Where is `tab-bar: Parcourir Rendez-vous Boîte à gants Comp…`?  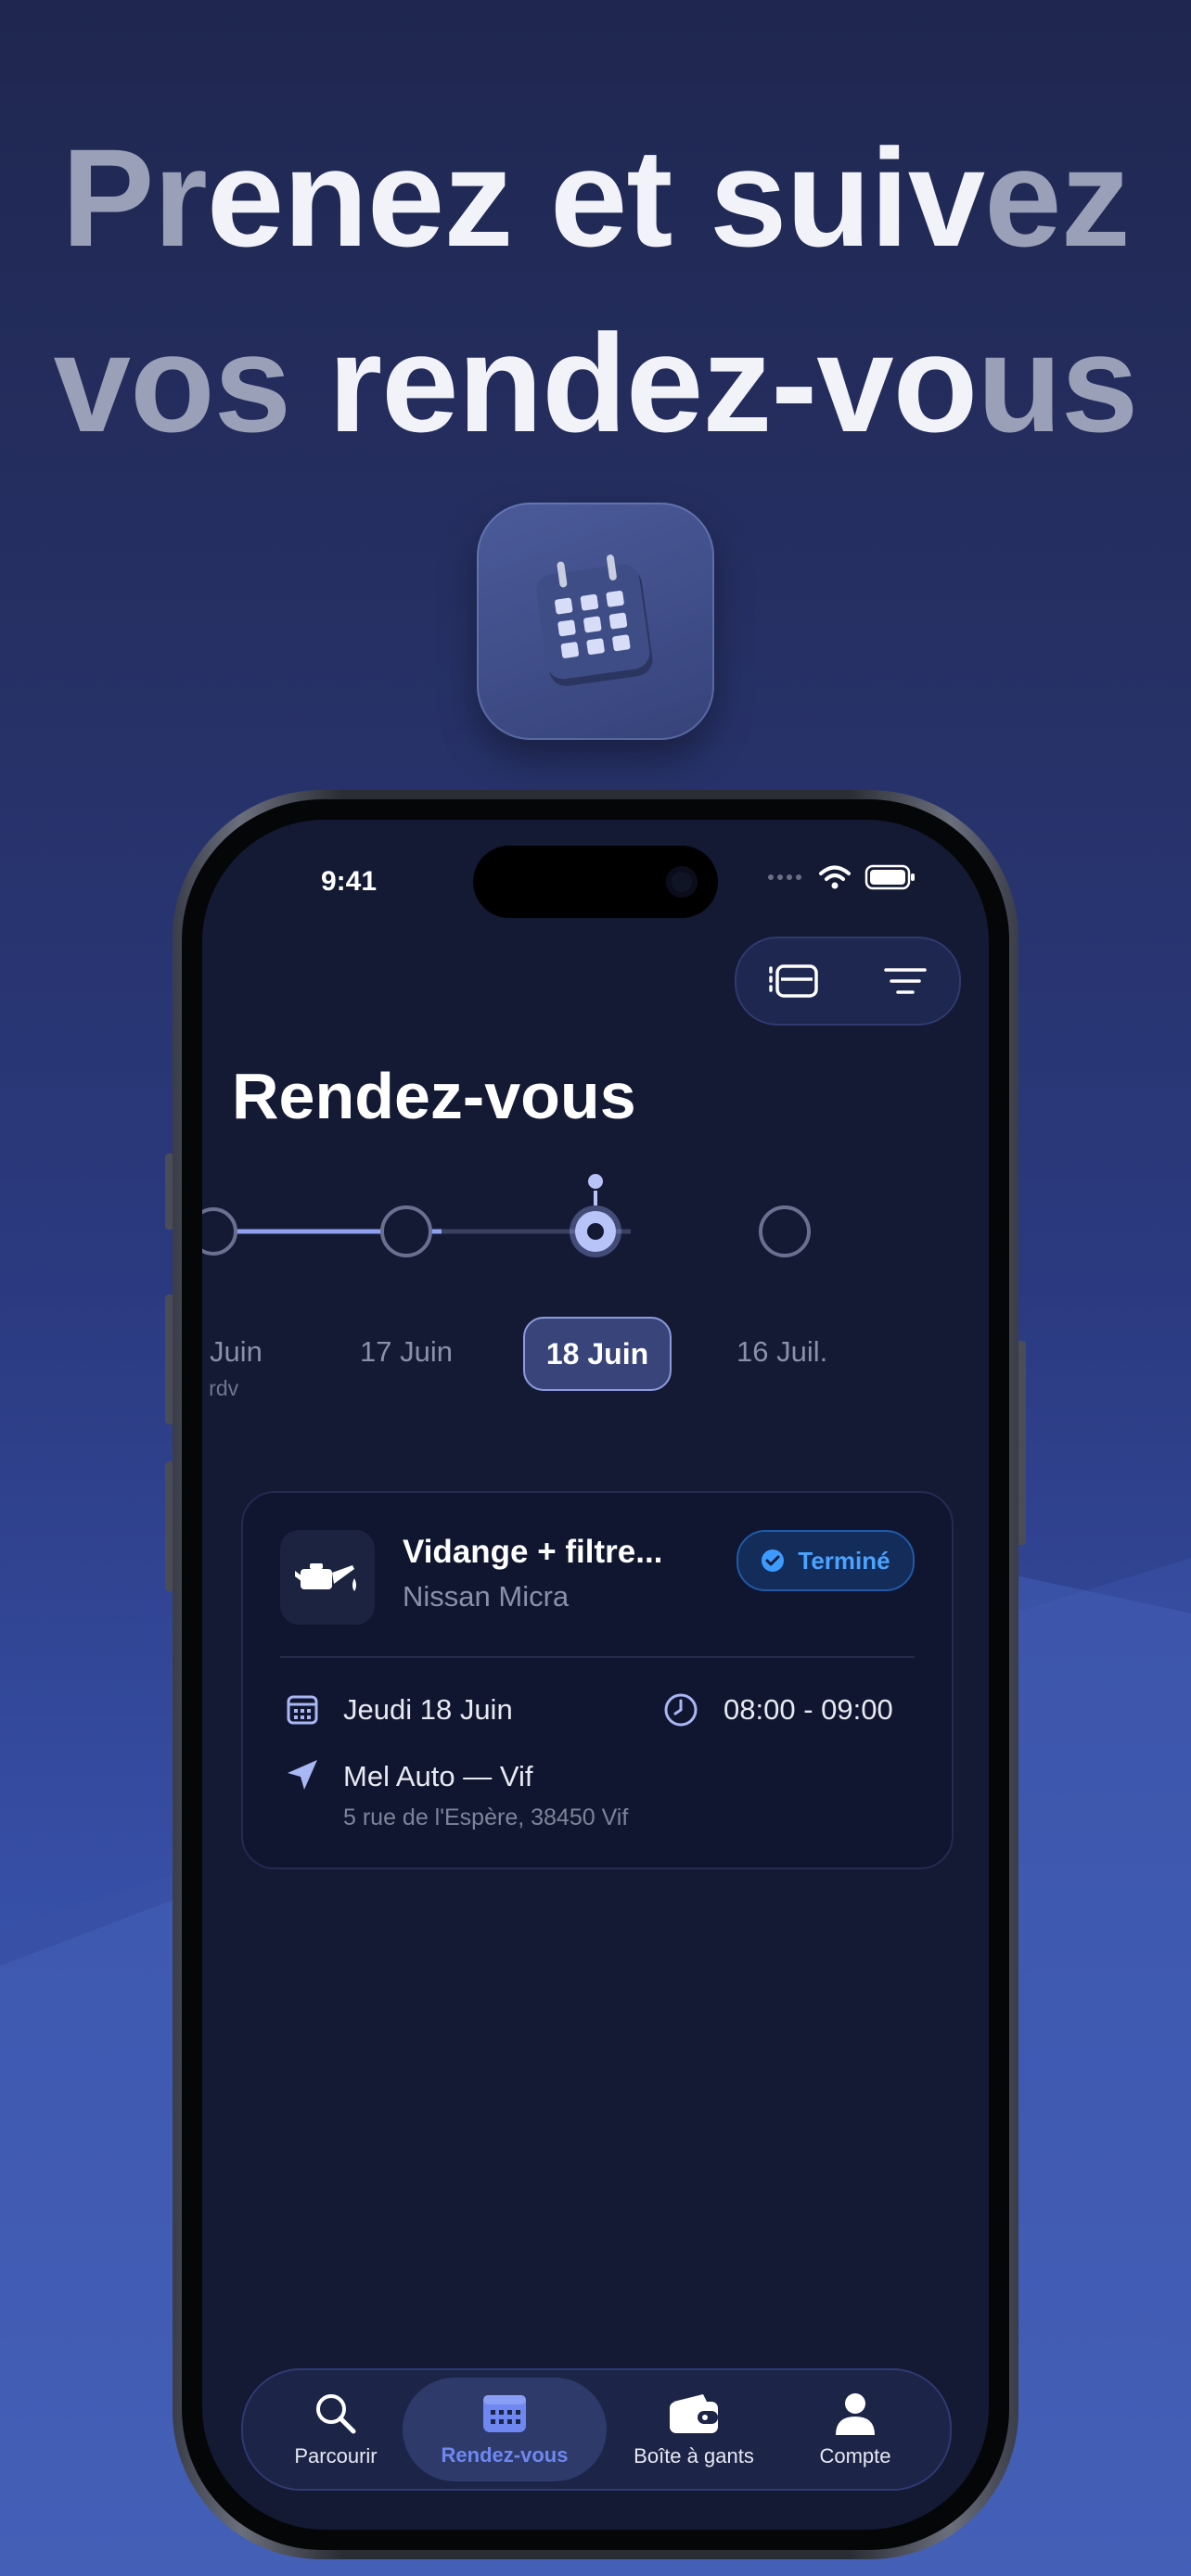 tab-bar: Parcourir Rendez-vous Boîte à gants Comp… is located at coordinates (597, 2430).